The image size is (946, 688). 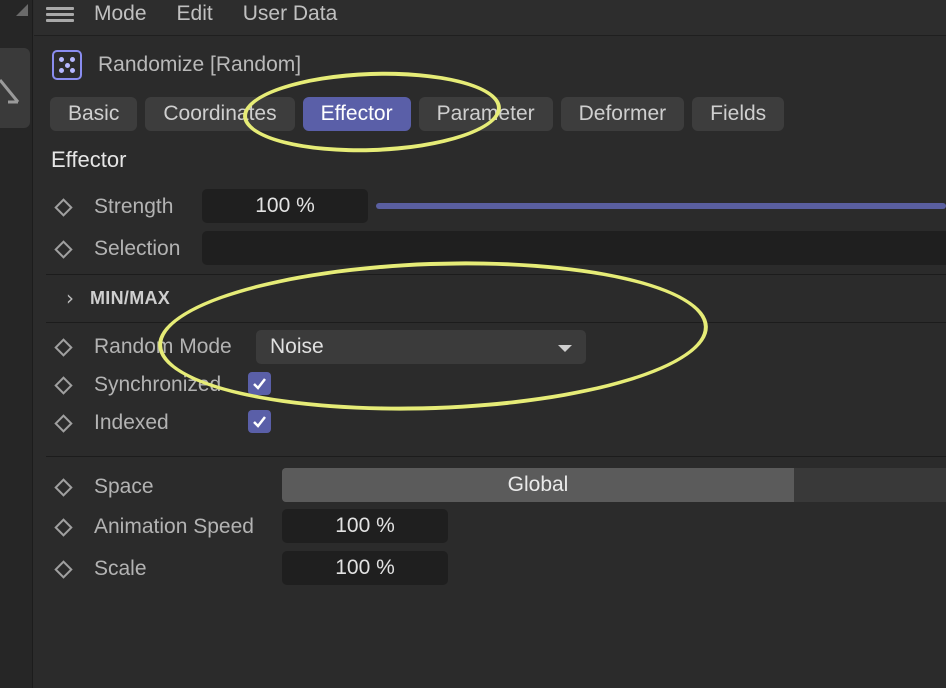 I want to click on animation-speed-row: Animation Speed, so click(x=153, y=527).